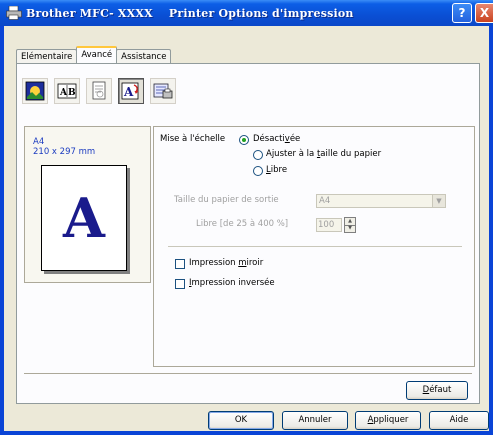 Image resolution: width=493 pixels, height=435 pixels. I want to click on cancel-button: Annuler, so click(315, 420).